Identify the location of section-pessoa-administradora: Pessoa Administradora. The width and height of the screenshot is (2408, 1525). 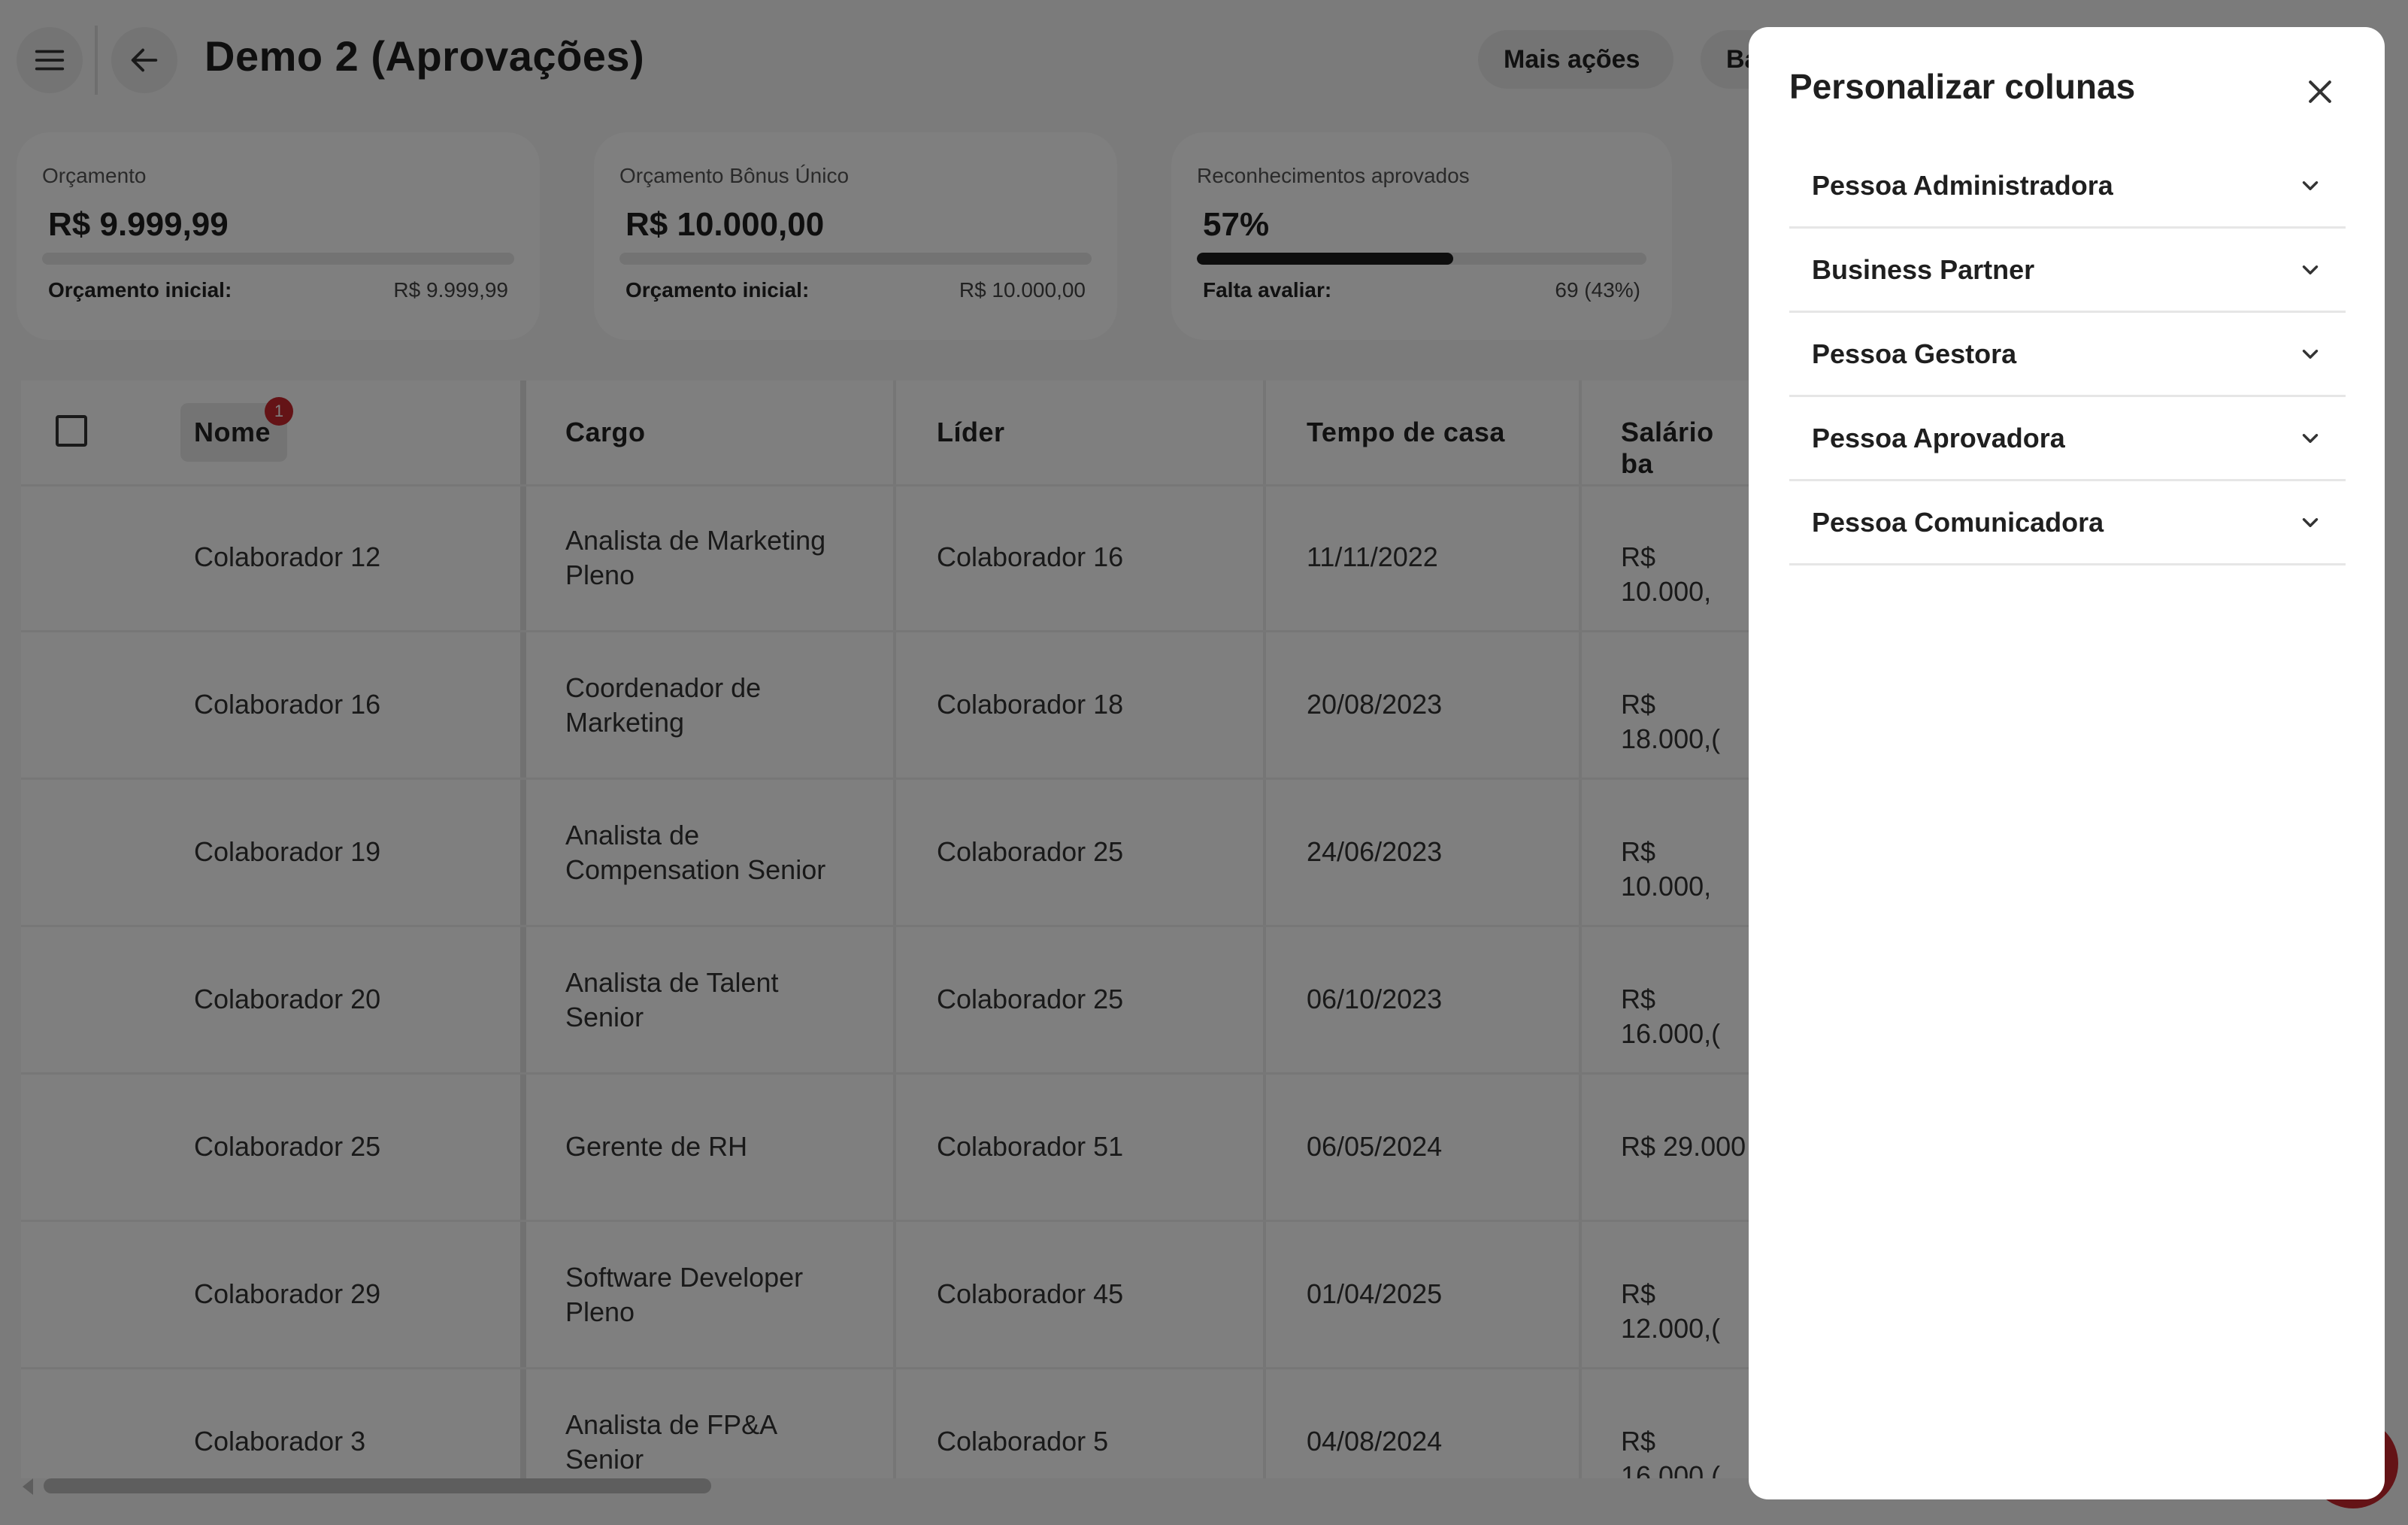
(2067, 186).